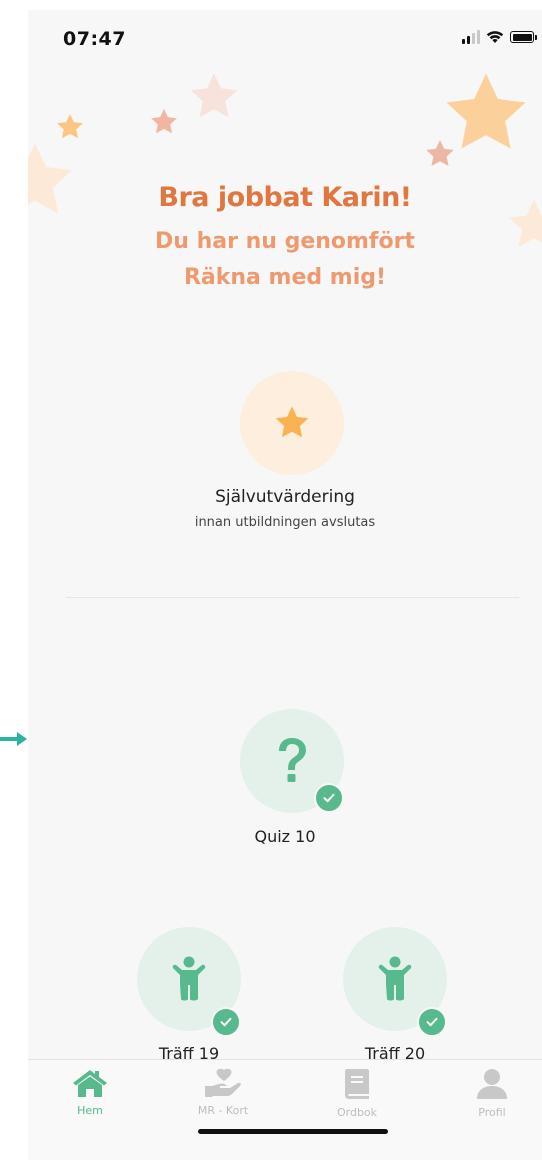 This screenshot has width=542, height=1160. What do you see at coordinates (523, 37) in the screenshot?
I see `battery-icon` at bounding box center [523, 37].